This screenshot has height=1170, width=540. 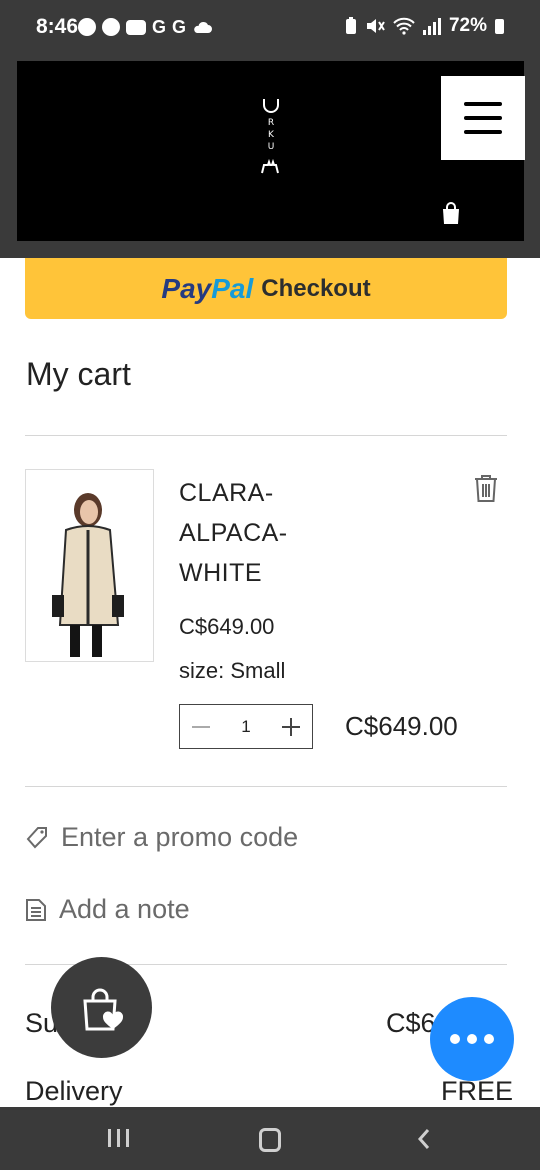 I want to click on signal-icon, so click(x=431, y=26).